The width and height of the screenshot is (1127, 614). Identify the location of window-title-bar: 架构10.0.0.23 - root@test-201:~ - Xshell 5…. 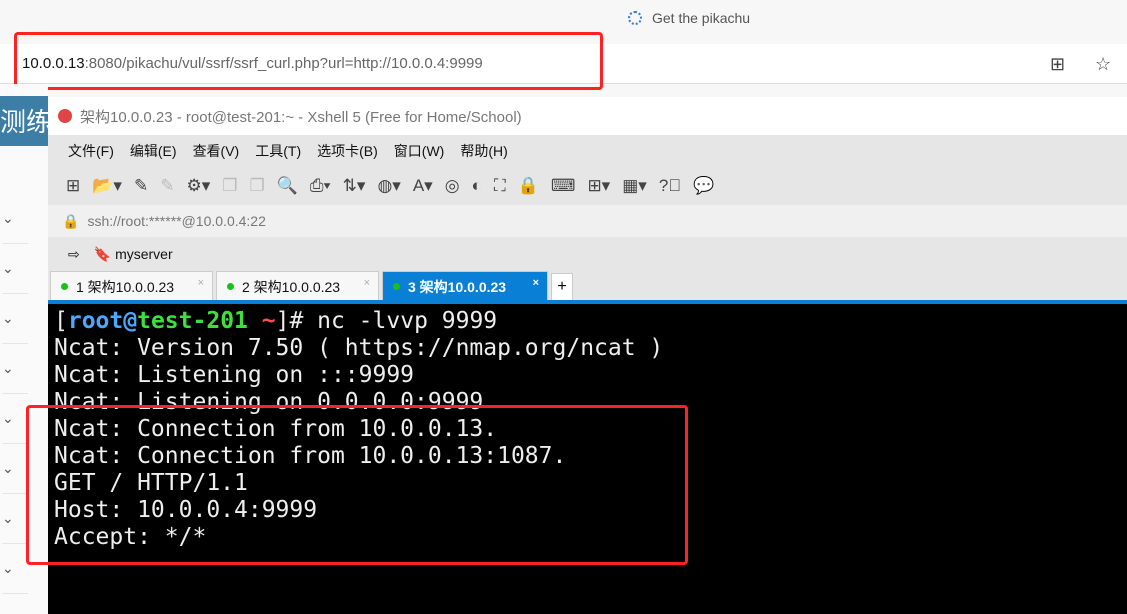
(587, 116).